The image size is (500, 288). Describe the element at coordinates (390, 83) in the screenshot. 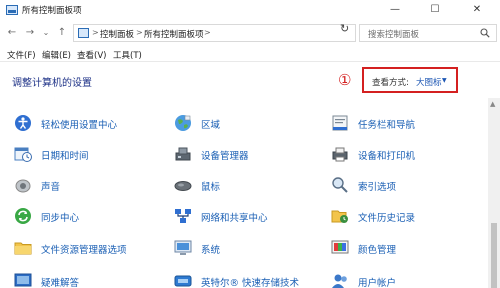

I see `view-by-label: 查看方式:` at that location.